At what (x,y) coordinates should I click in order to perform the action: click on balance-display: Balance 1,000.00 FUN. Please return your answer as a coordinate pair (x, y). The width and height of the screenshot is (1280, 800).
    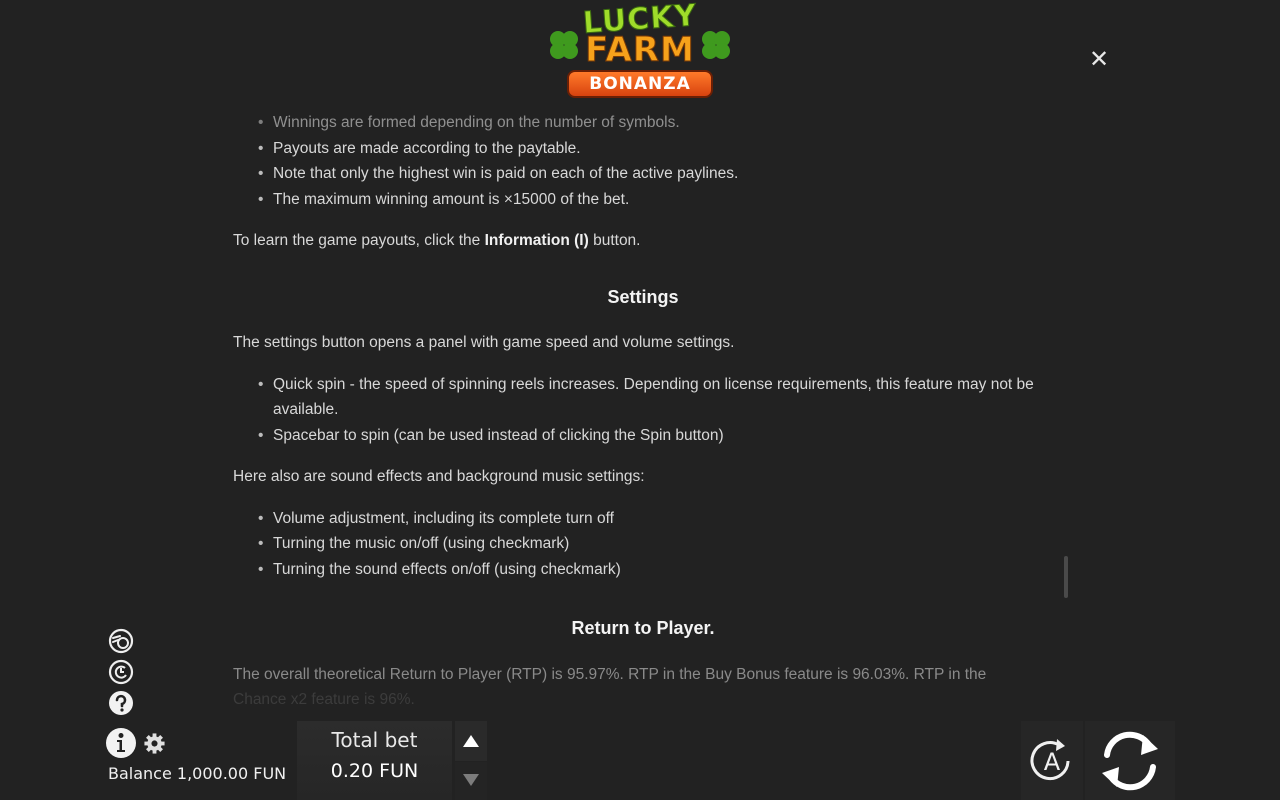
    Looking at the image, I should click on (197, 773).